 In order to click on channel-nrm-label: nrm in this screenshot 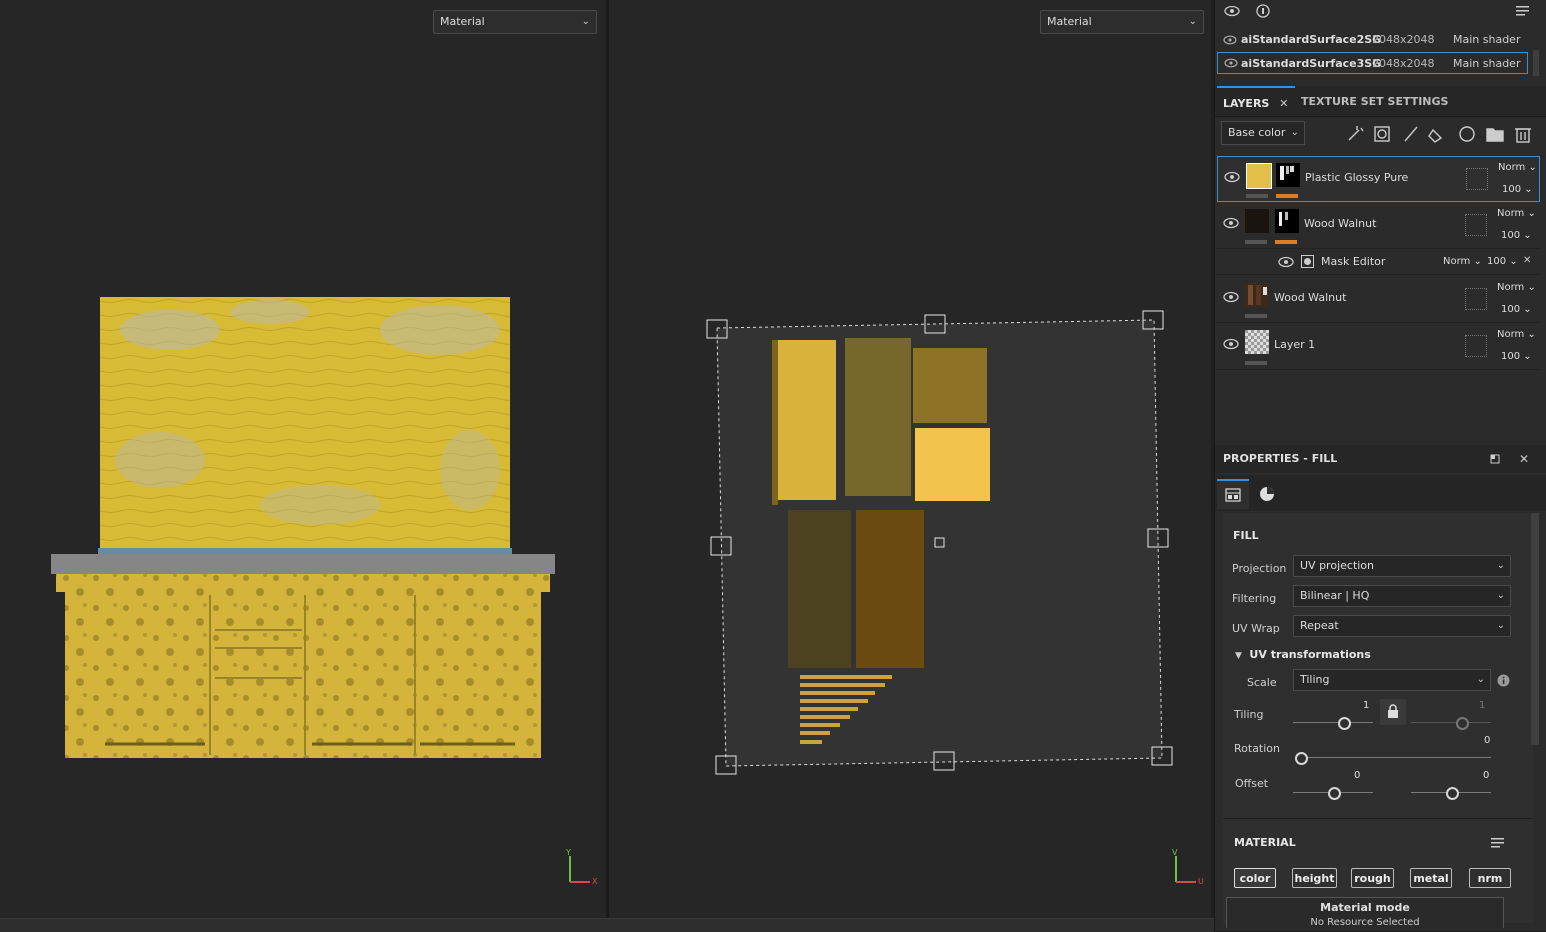, I will do `click(1490, 878)`.